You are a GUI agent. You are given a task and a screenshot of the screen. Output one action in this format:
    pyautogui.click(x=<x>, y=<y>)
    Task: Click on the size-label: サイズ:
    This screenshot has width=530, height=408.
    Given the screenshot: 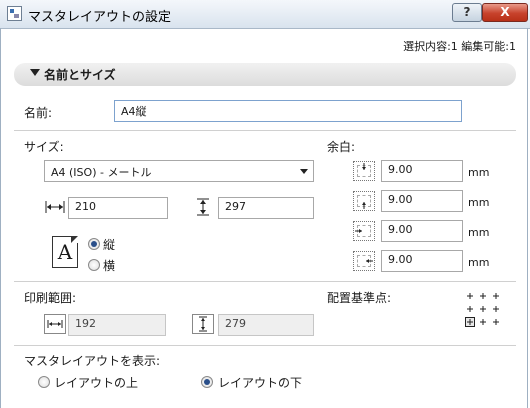 What is the action you would take?
    pyautogui.click(x=44, y=147)
    